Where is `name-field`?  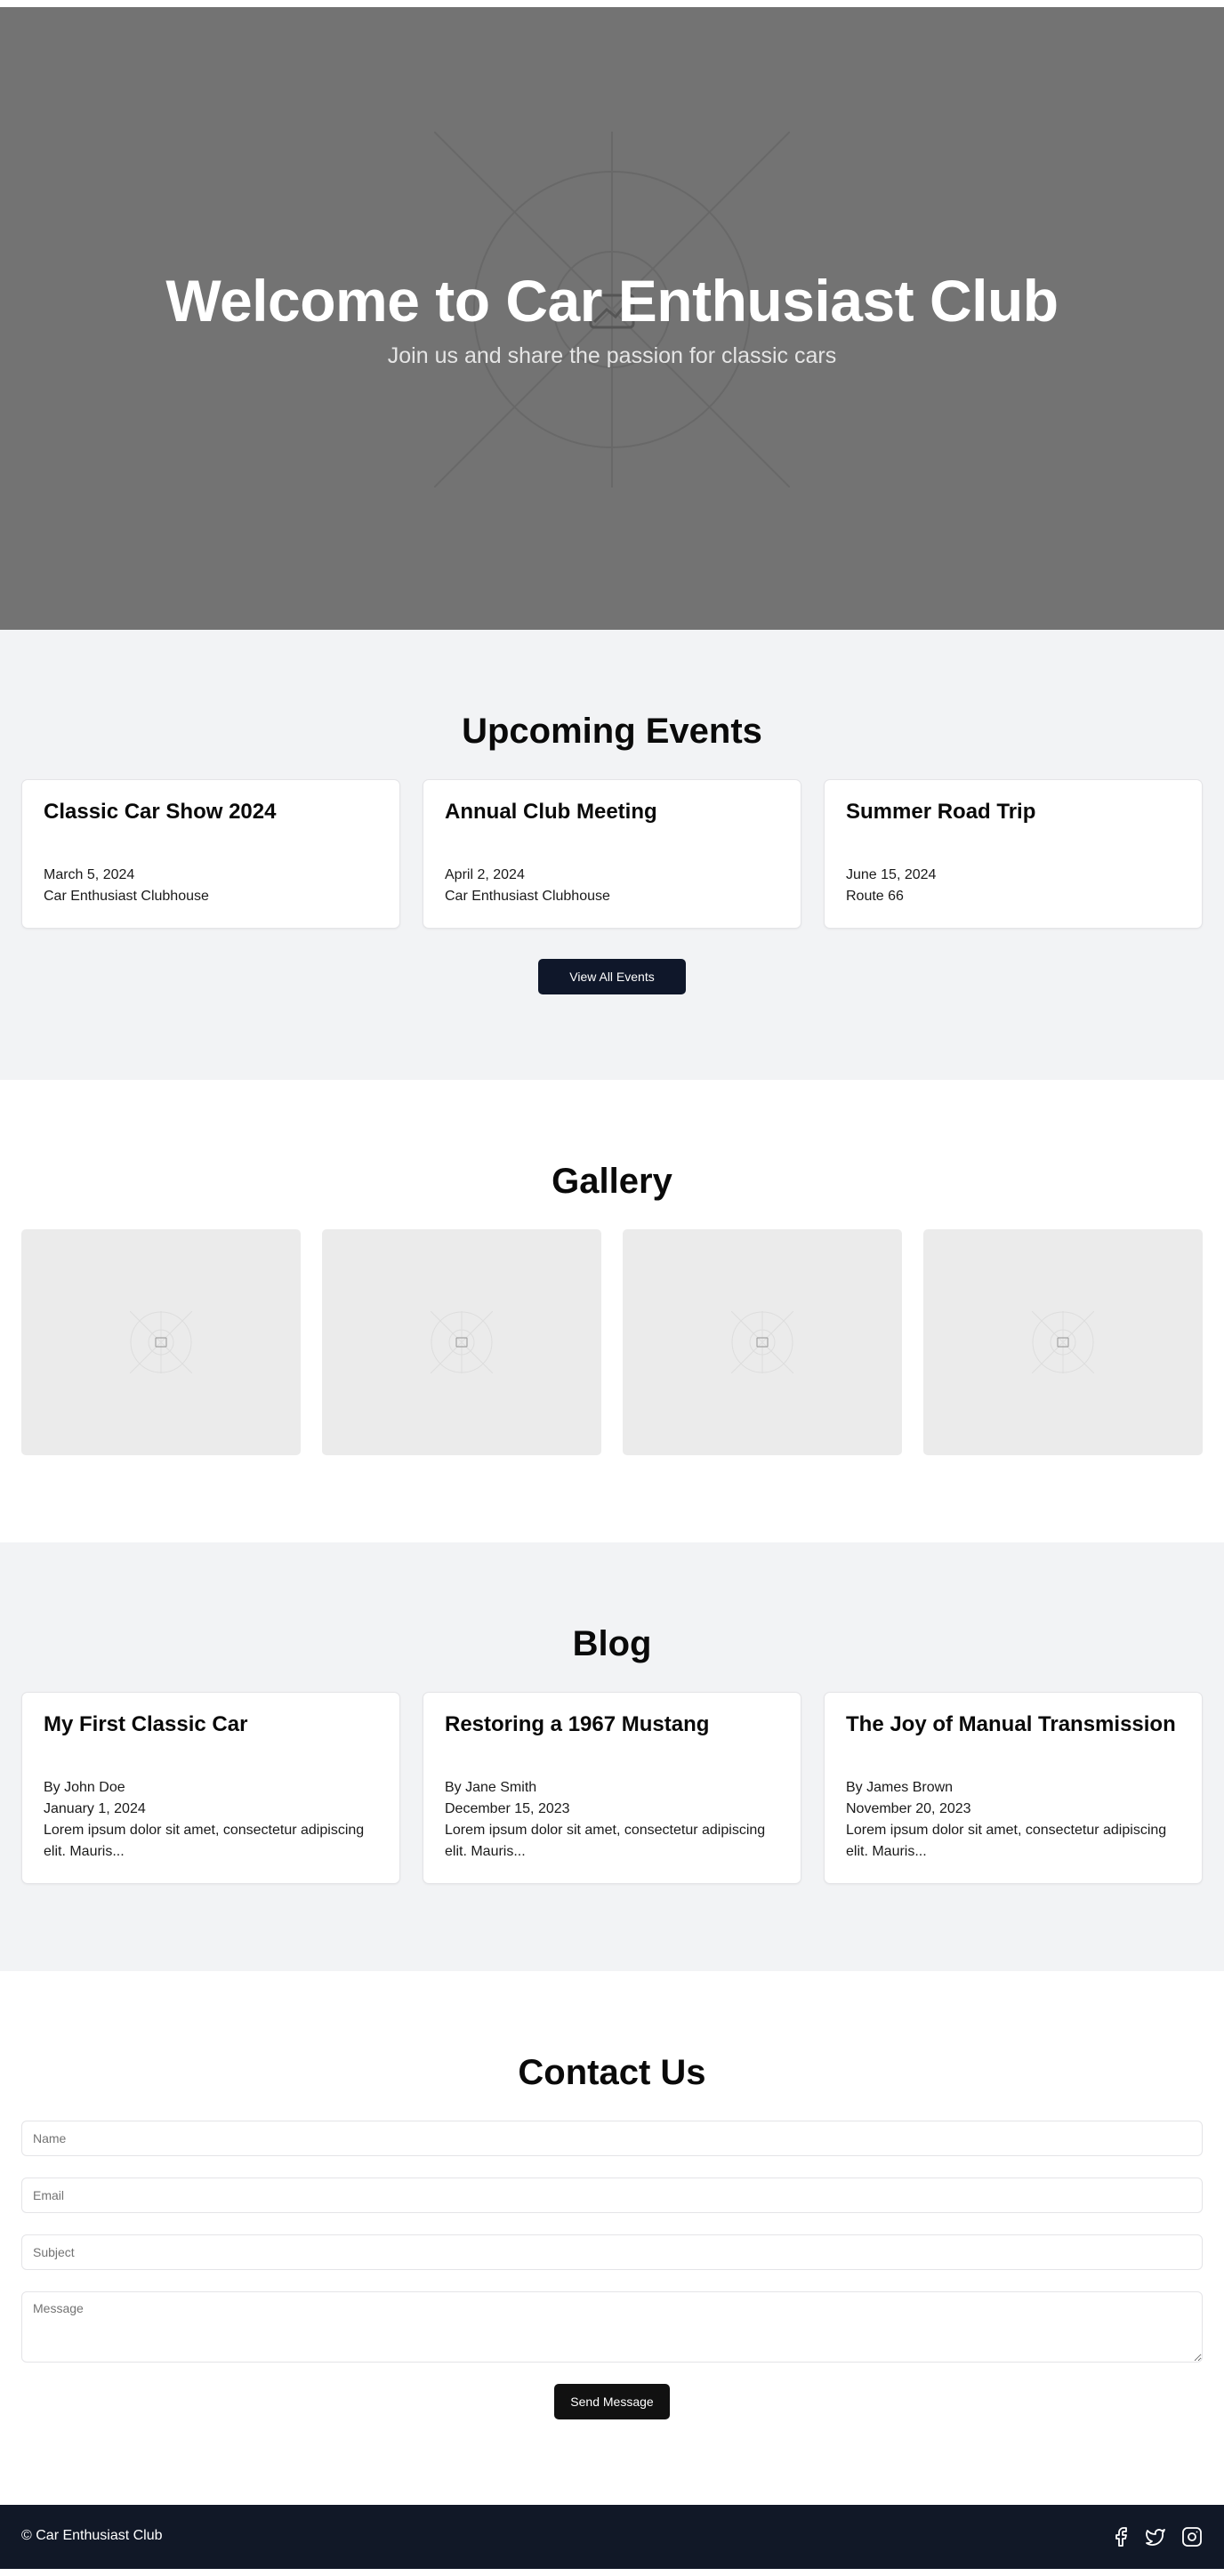
name-field is located at coordinates (612, 2138).